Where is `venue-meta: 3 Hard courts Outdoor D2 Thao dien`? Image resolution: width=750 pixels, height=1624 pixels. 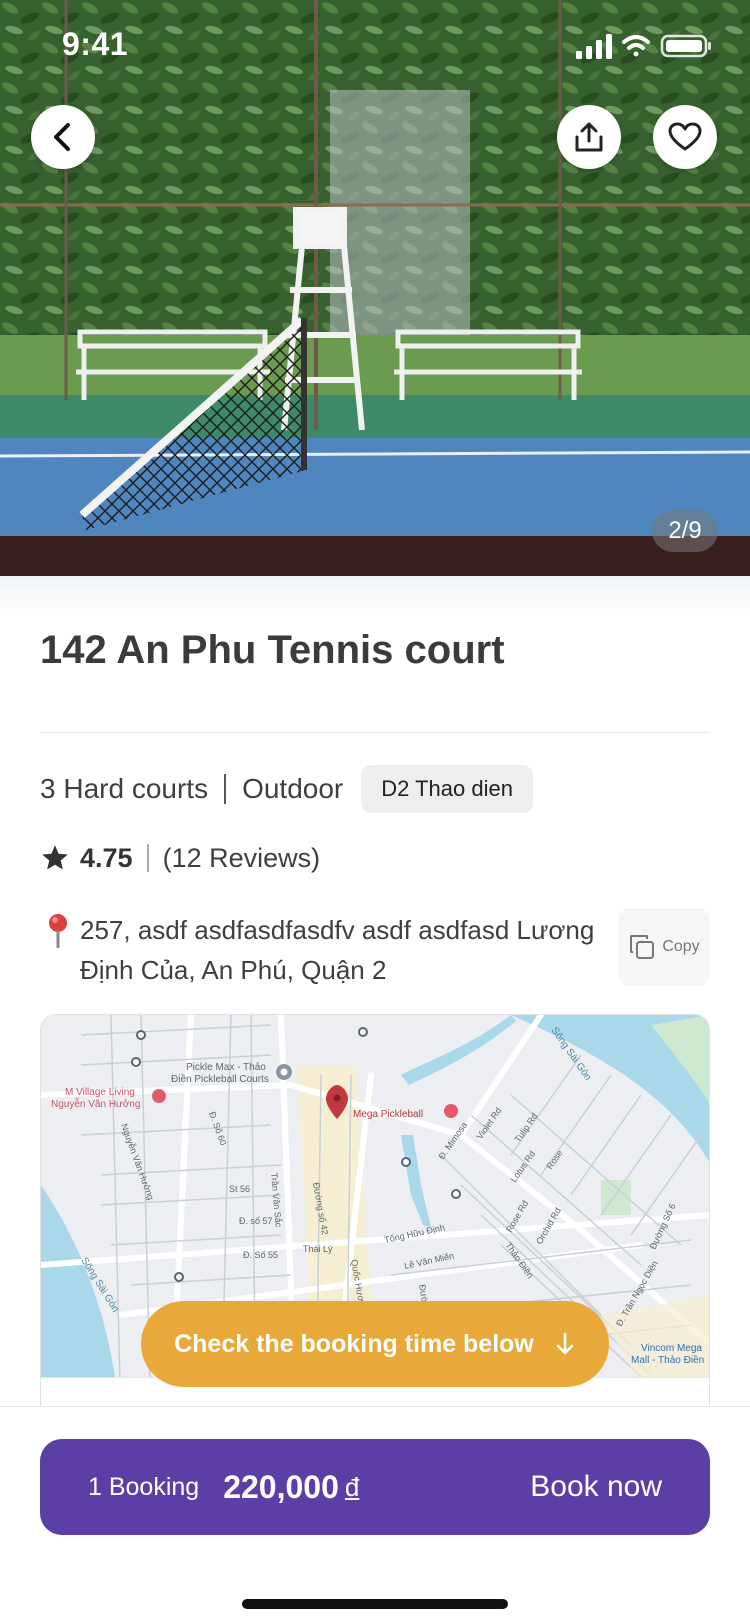 venue-meta: 3 Hard courts Outdoor D2 Thao dien is located at coordinates (286, 789).